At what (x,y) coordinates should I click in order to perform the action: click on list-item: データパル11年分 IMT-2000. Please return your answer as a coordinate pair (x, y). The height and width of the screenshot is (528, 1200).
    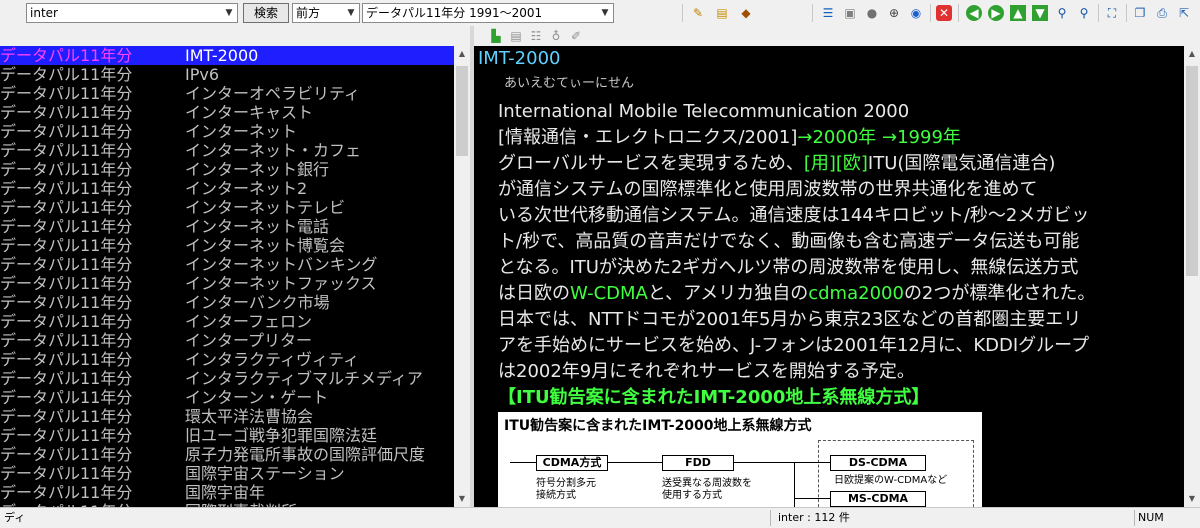
    Looking at the image, I should click on (227, 55).